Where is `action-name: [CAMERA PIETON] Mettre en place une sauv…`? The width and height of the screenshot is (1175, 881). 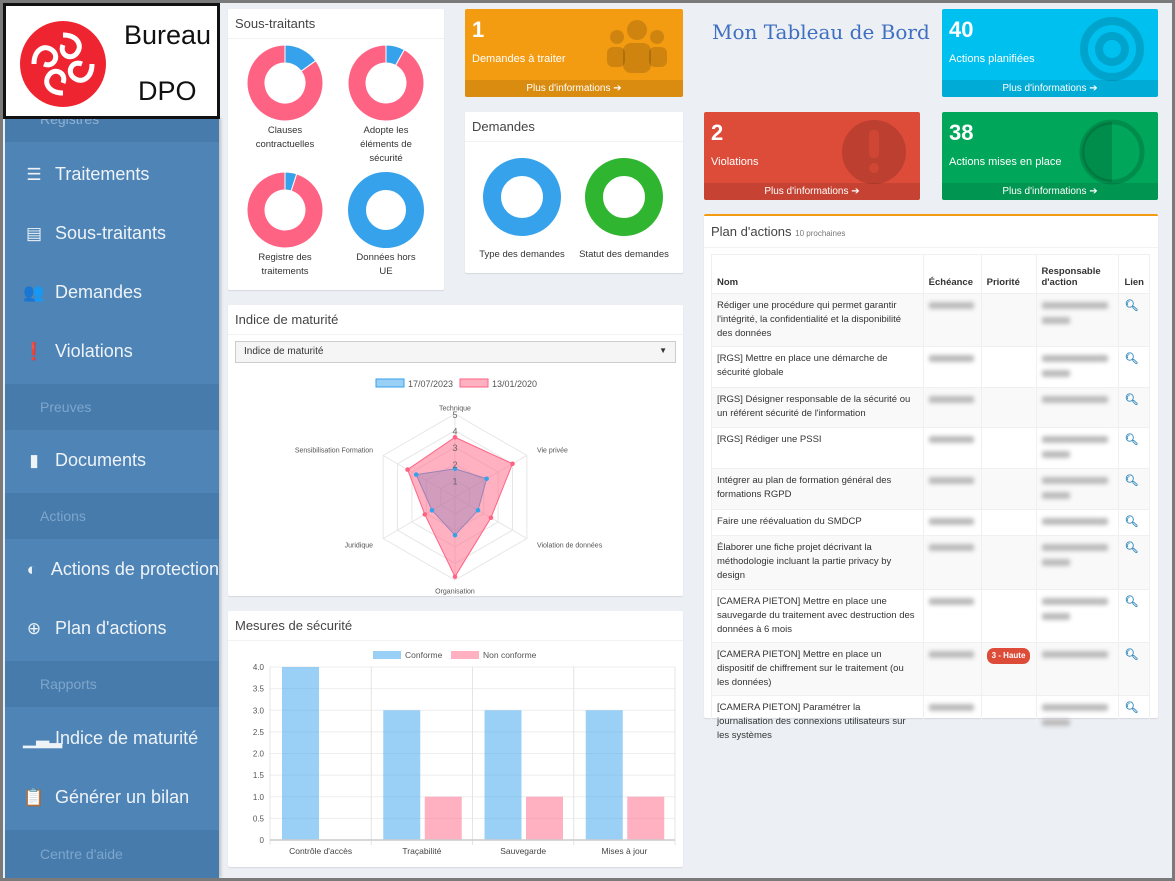
action-name: [CAMERA PIETON] Mettre en place une sauv… is located at coordinates (817, 616).